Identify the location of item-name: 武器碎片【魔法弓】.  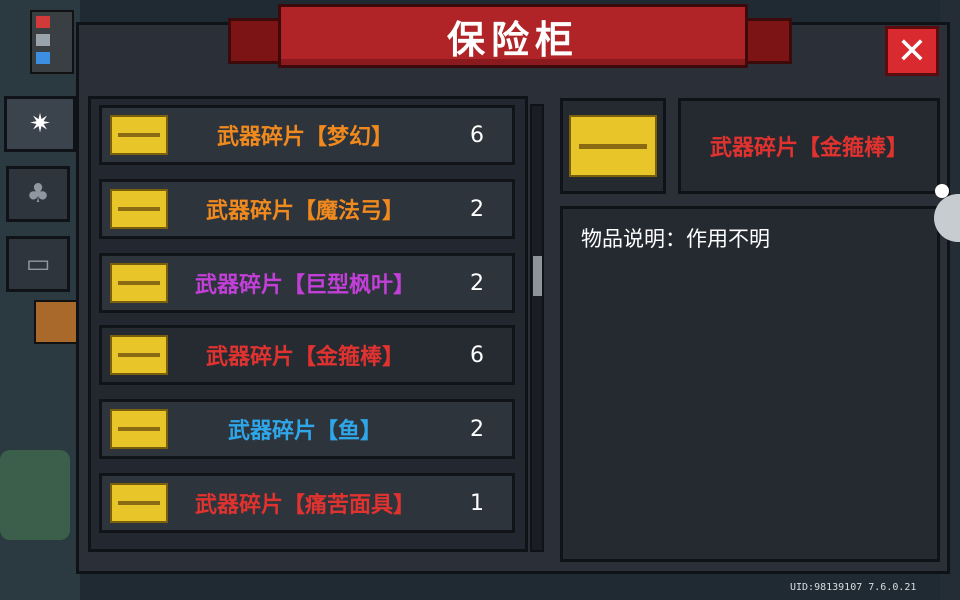
(304, 211).